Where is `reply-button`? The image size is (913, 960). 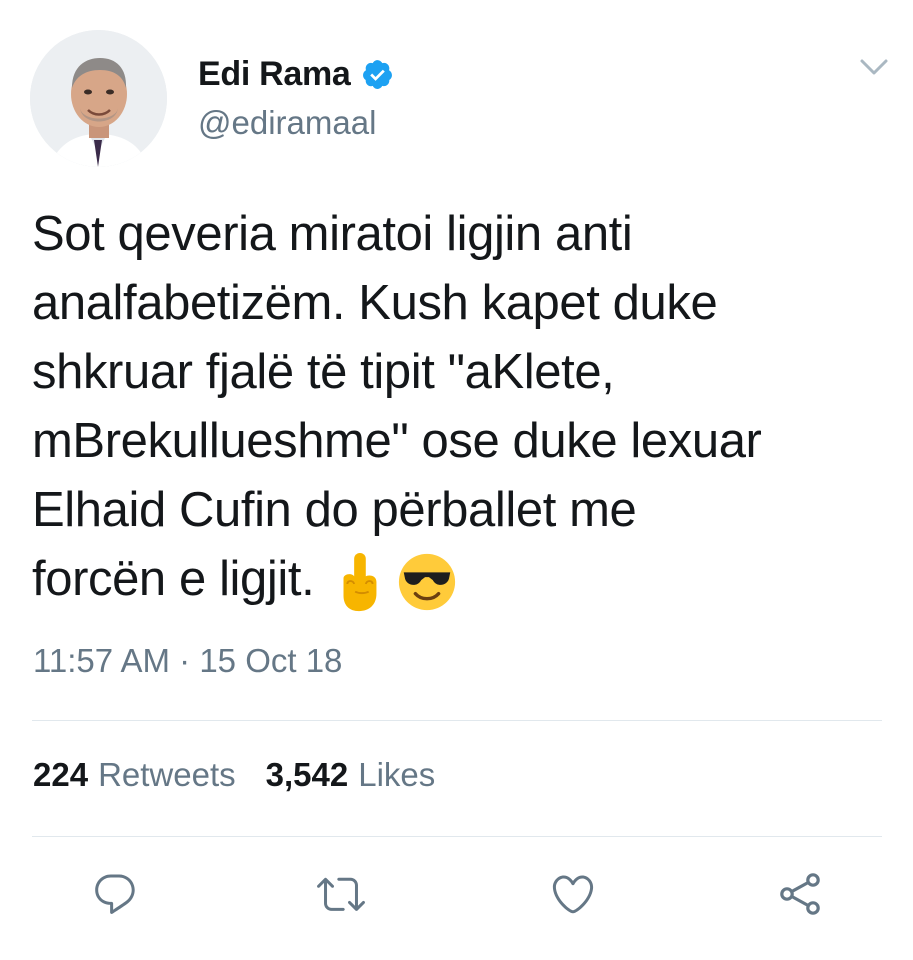 reply-button is located at coordinates (115, 894).